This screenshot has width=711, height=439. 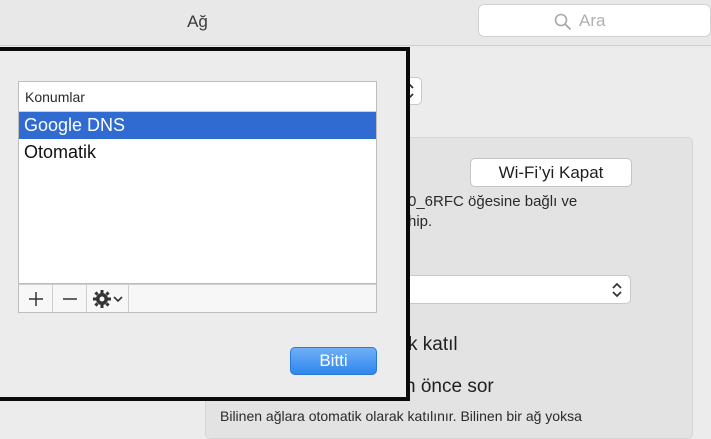 I want to click on status-text-cont: hip., so click(x=420, y=221).